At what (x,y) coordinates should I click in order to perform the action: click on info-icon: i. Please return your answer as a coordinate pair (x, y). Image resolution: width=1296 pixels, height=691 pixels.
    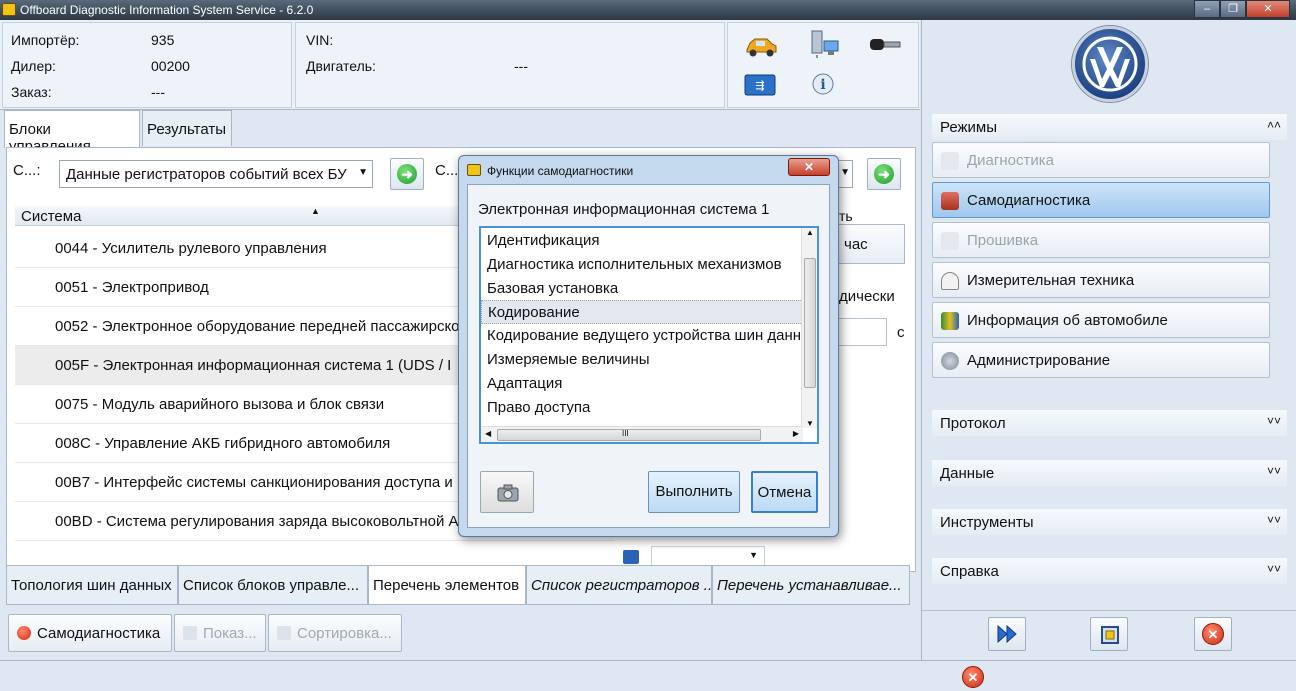
    Looking at the image, I should click on (826, 84).